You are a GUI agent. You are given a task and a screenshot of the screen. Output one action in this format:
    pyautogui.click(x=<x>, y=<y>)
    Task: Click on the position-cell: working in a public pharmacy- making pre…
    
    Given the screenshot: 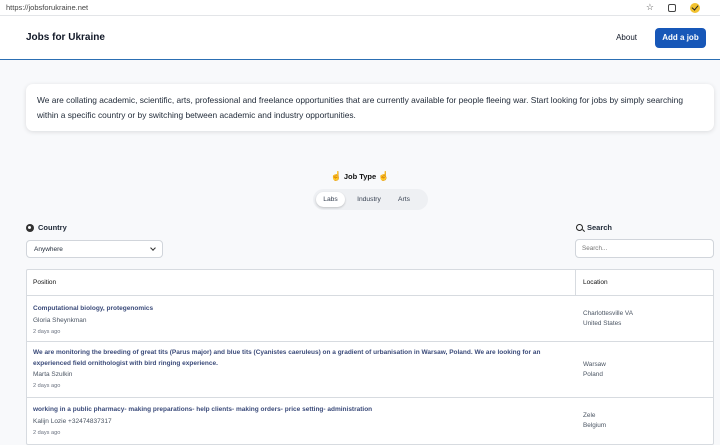 What is the action you would take?
    pyautogui.click(x=301, y=421)
    